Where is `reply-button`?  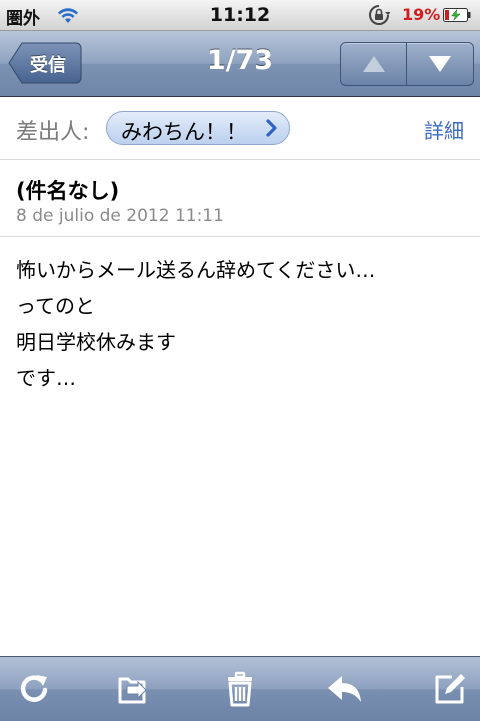
reply-button is located at coordinates (344, 689).